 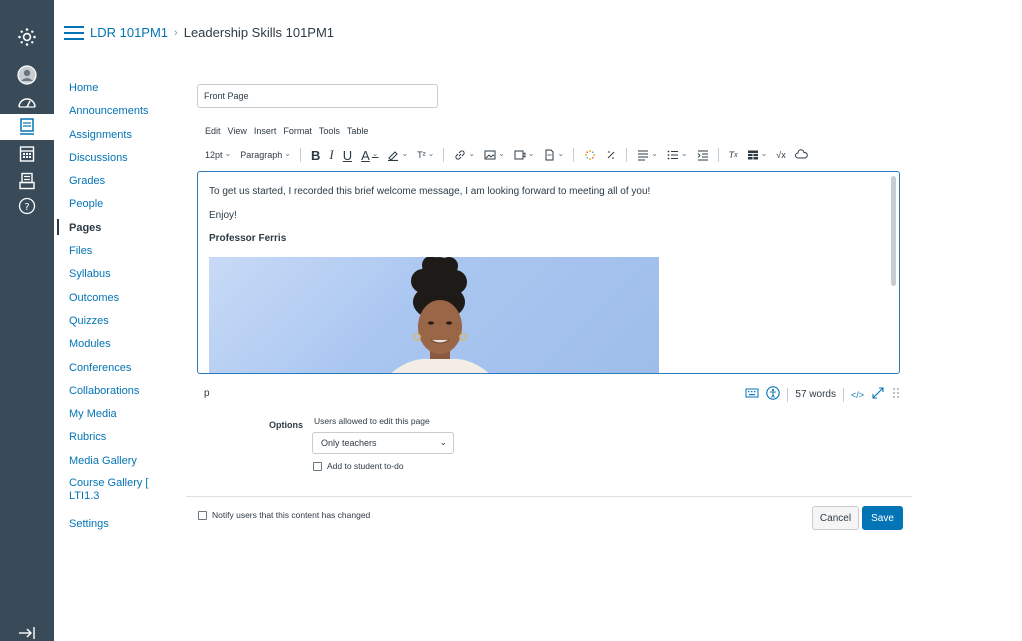 I want to click on page-header: LDR 101PM1 › Leadership Skills 101PM1, so click(x=538, y=33).